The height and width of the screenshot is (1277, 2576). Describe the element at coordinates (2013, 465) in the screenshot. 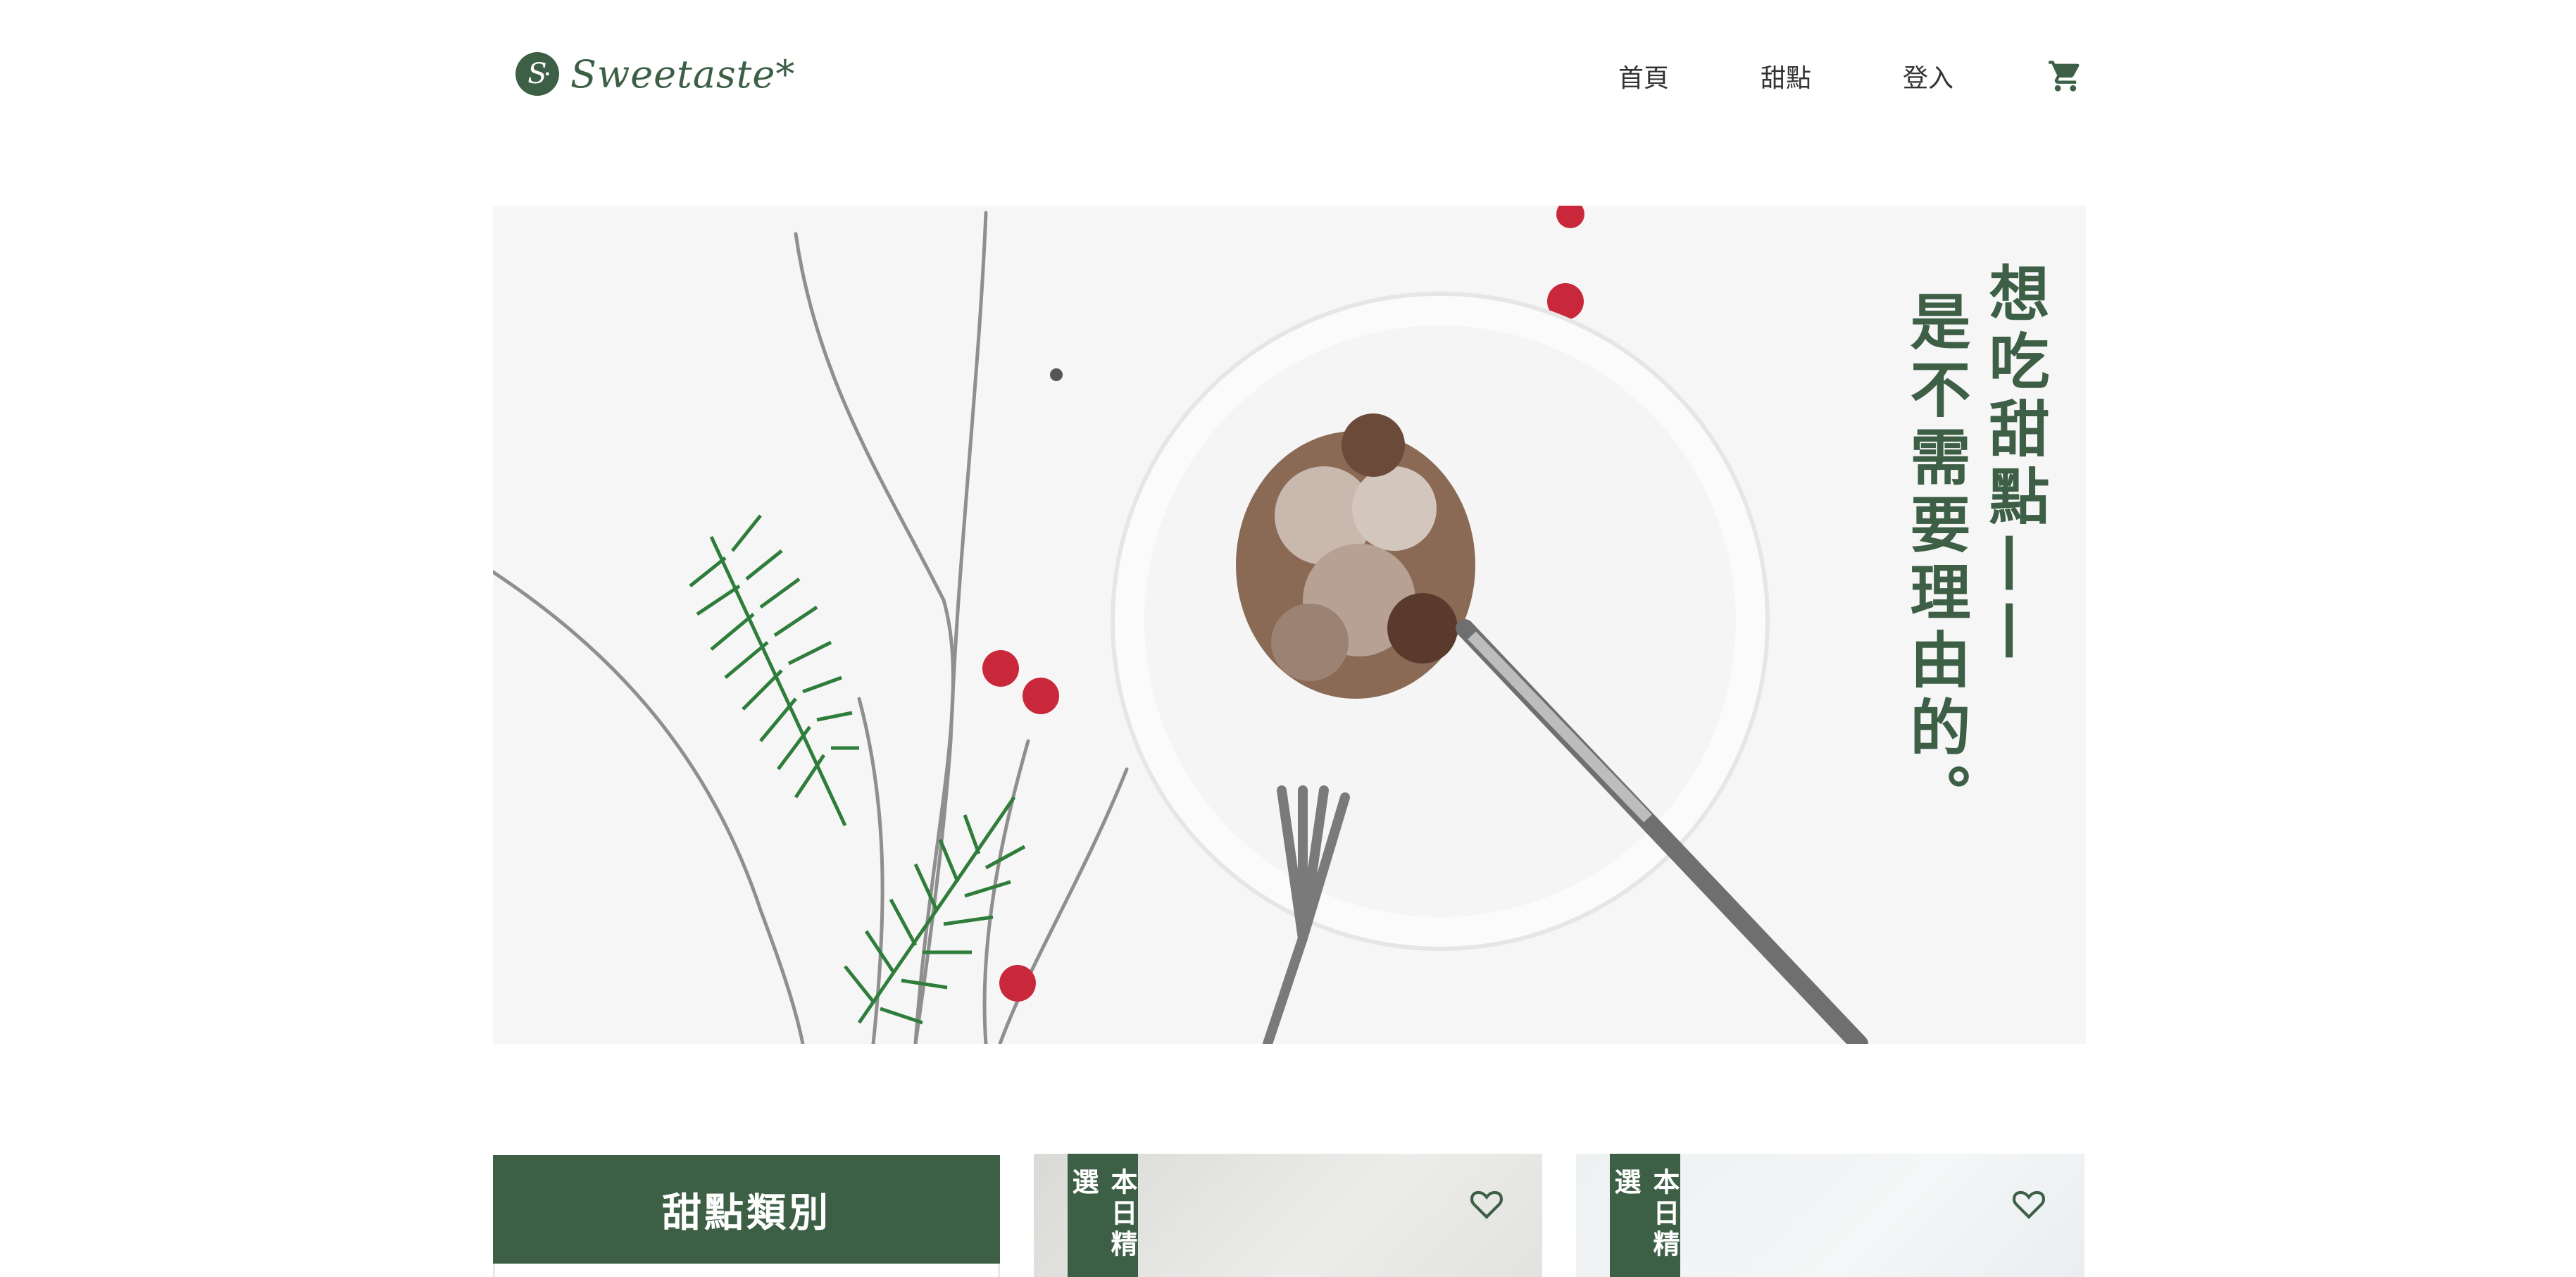

I see `hero-slogan-line1: 想吃甜點——` at that location.